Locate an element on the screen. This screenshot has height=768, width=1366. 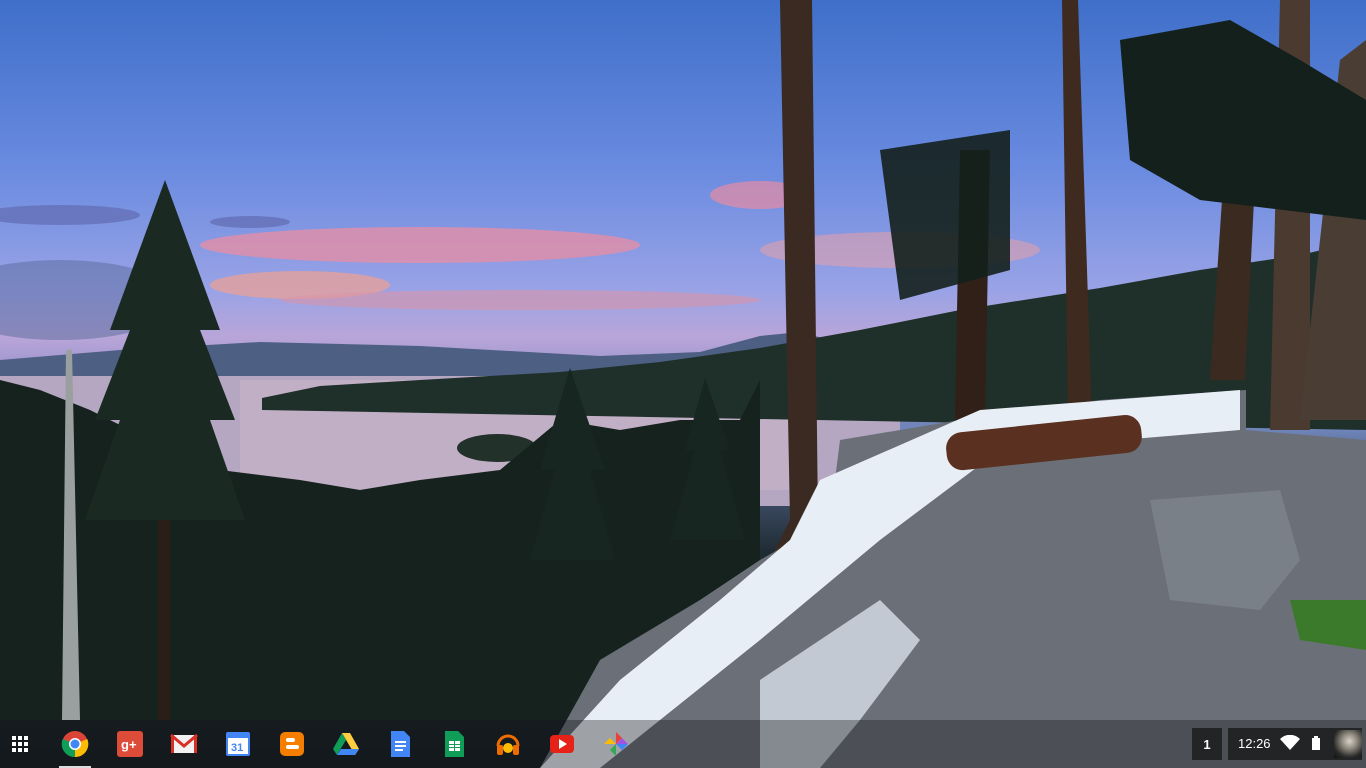
wifi-icon is located at coordinates (1290, 742).